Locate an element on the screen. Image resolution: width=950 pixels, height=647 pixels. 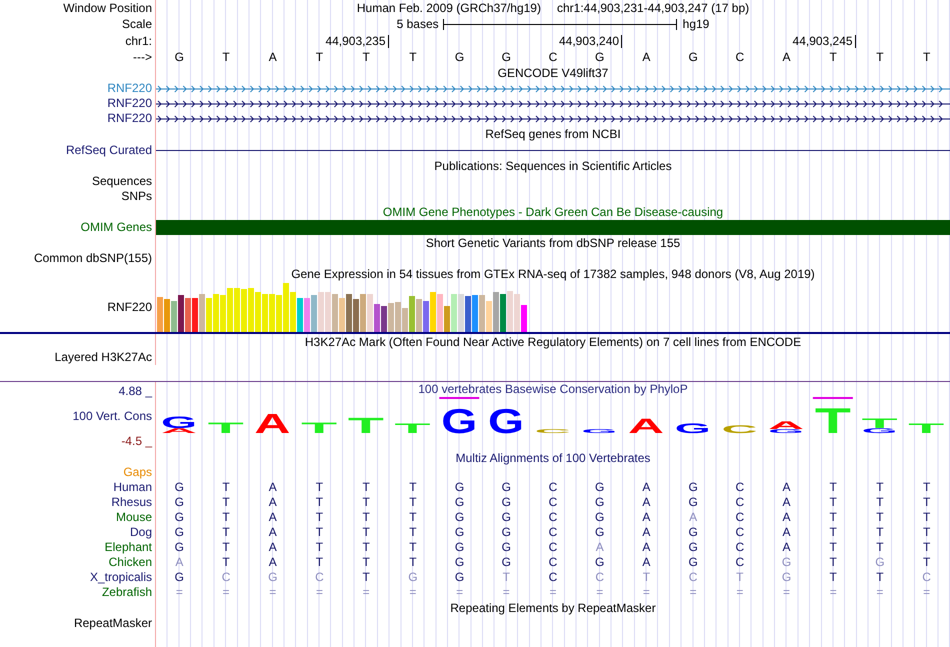
track-label: 100 Vert. Cons is located at coordinates (112, 416).